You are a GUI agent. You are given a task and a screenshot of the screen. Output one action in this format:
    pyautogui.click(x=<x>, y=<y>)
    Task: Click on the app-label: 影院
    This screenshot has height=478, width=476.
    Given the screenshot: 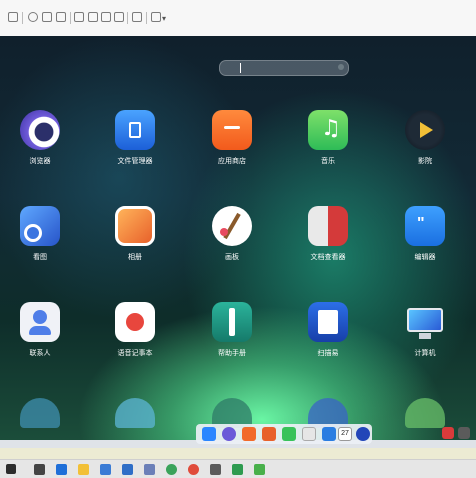 What is the action you would take?
    pyautogui.click(x=425, y=161)
    